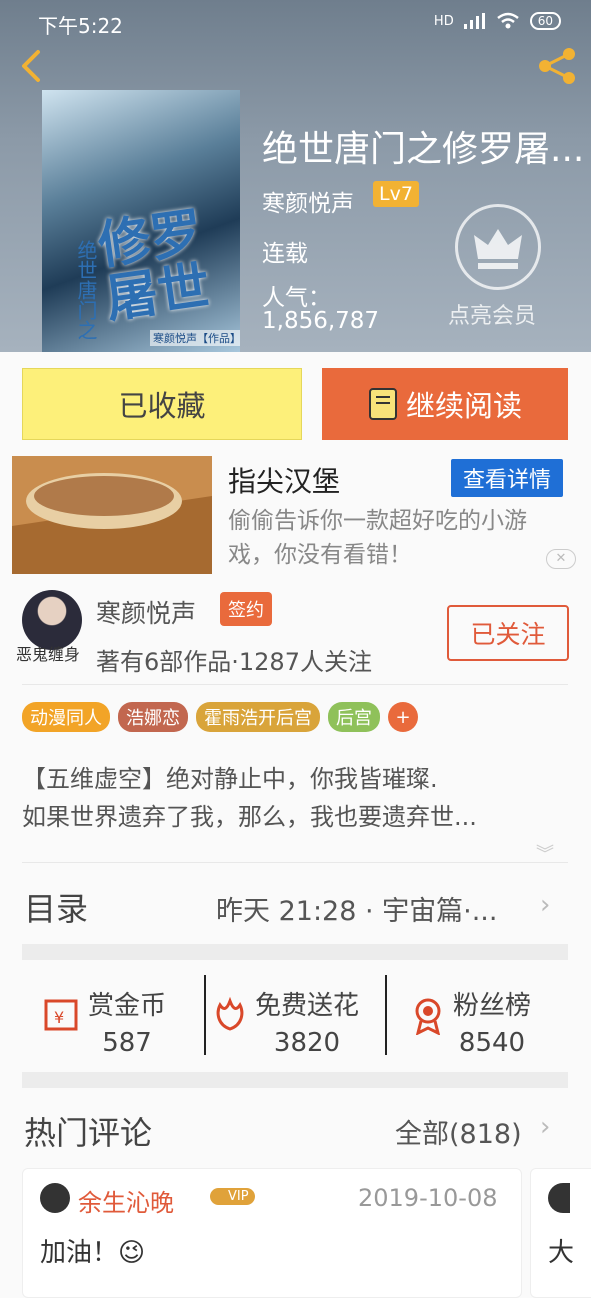 The height and width of the screenshot is (1298, 591). Describe the element at coordinates (154, 266) in the screenshot. I see `cover-title: 修罗屠世` at that location.